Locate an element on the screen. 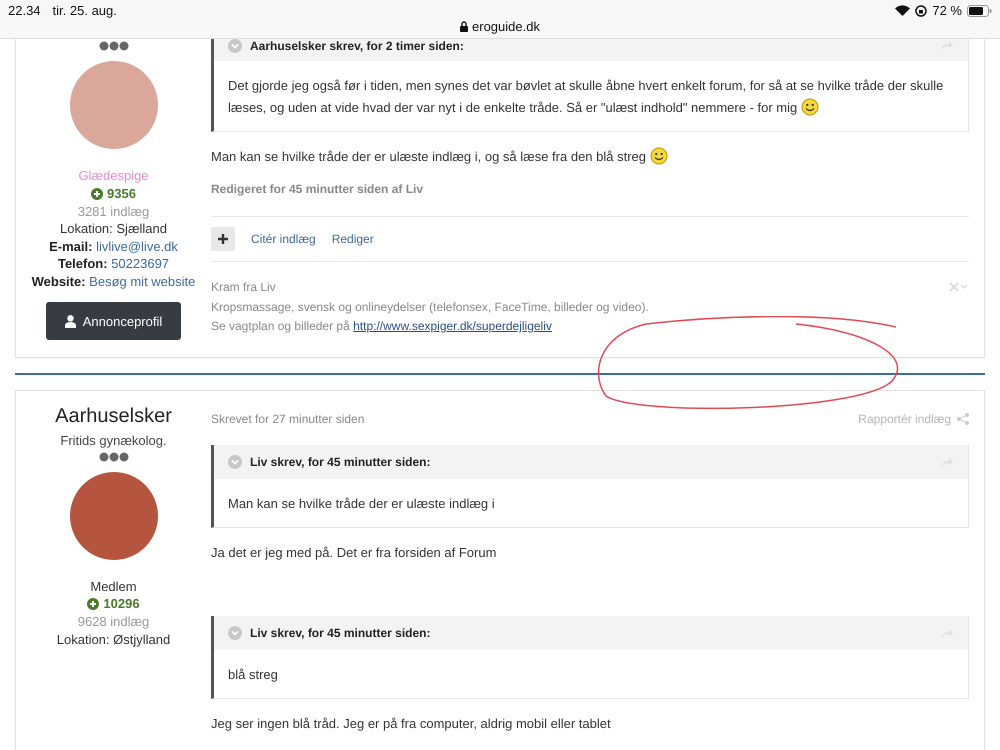 The image size is (1000, 750). signature-text: Kram fra Liv is located at coordinates (243, 287).